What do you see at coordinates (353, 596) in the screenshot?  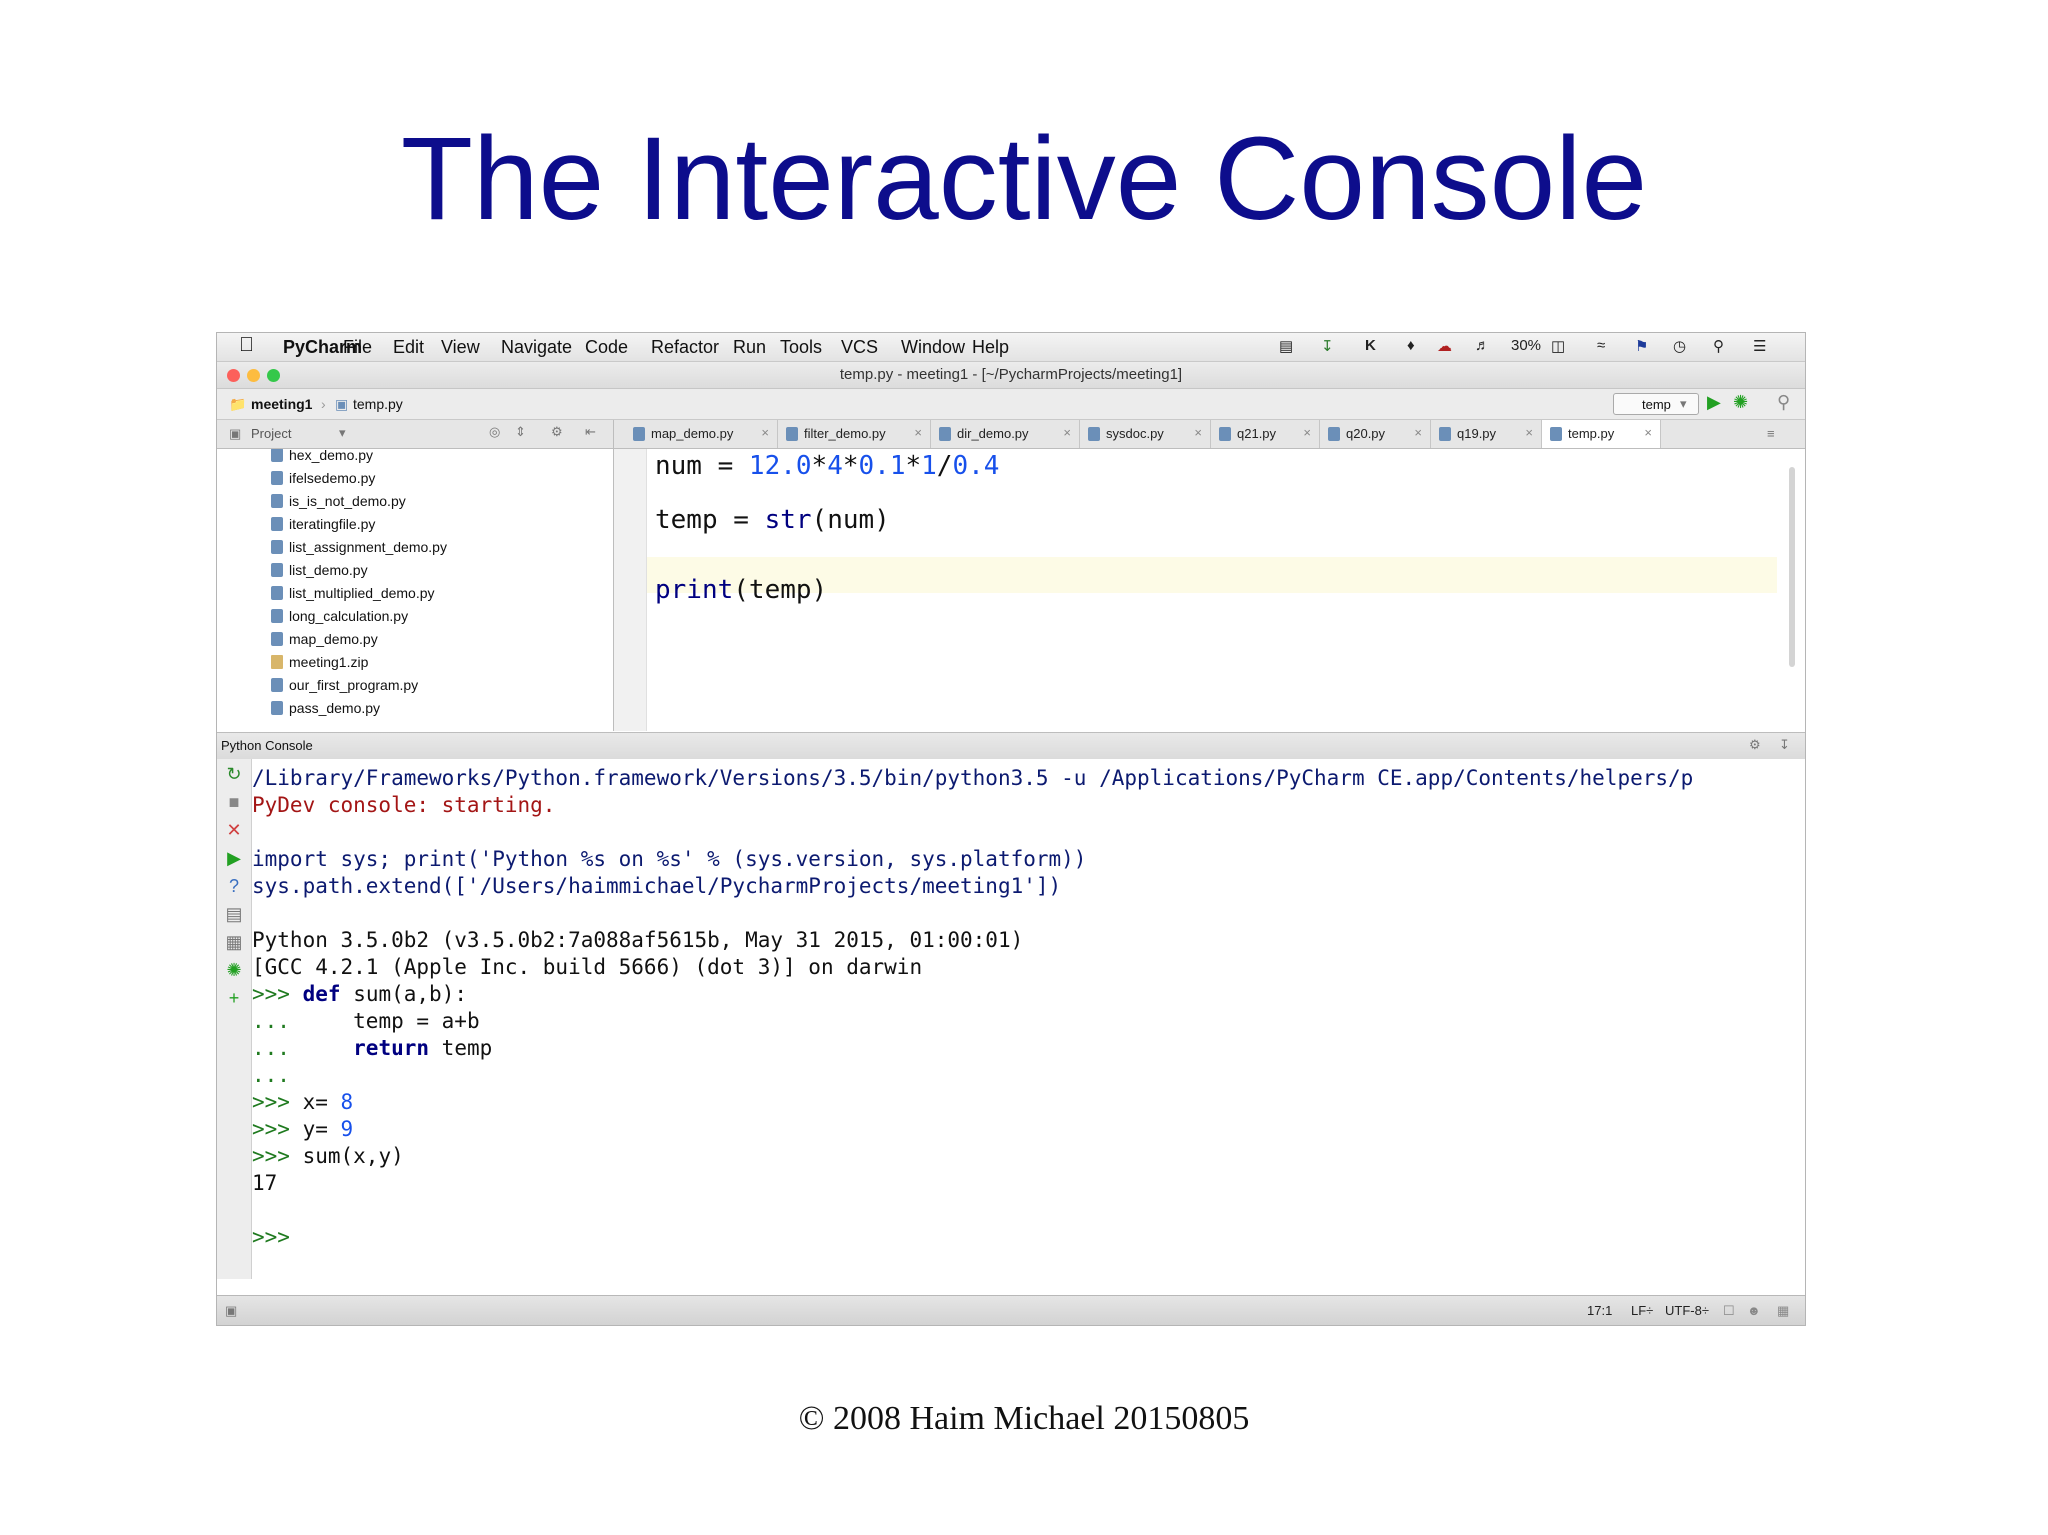 I see `tree-item-list-multiplied-demo: list_multiplied_demo.py` at bounding box center [353, 596].